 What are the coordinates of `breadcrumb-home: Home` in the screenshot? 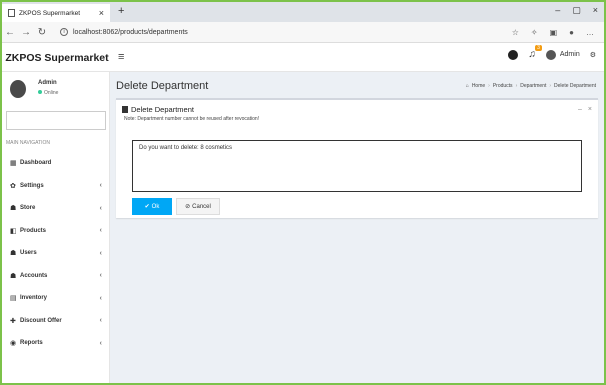 It's located at (478, 86).